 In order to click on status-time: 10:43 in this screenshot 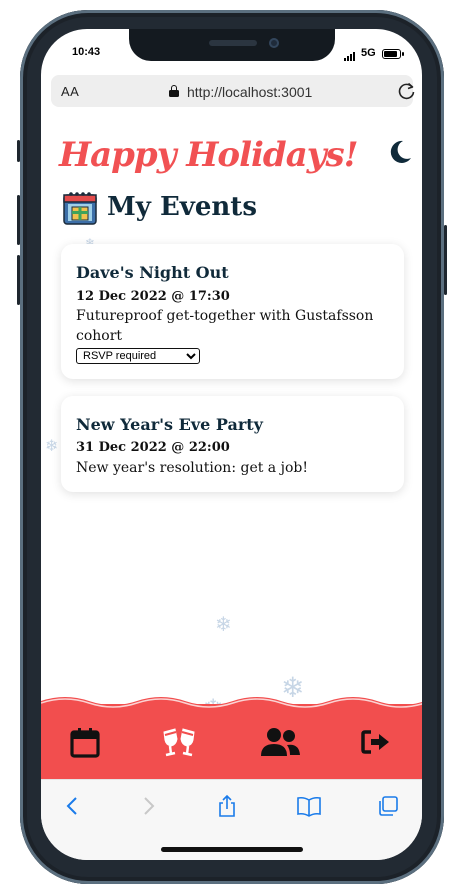, I will do `click(86, 52)`.